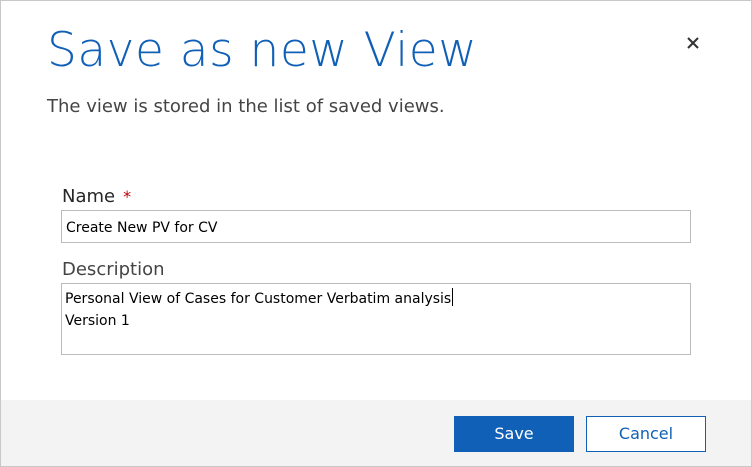  I want to click on dialog-footer: Save Cancel, so click(376, 433).